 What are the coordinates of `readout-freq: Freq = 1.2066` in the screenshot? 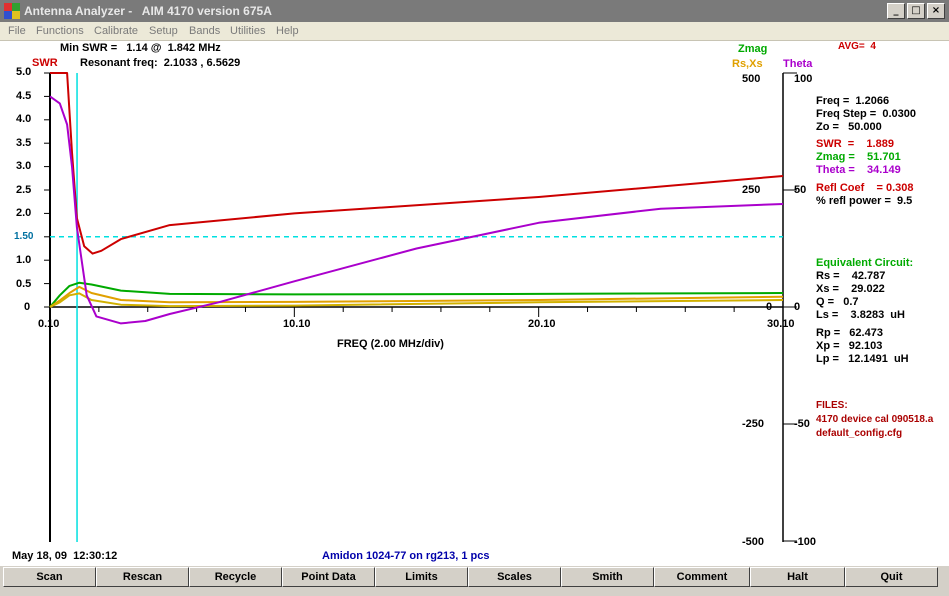 It's located at (853, 101).